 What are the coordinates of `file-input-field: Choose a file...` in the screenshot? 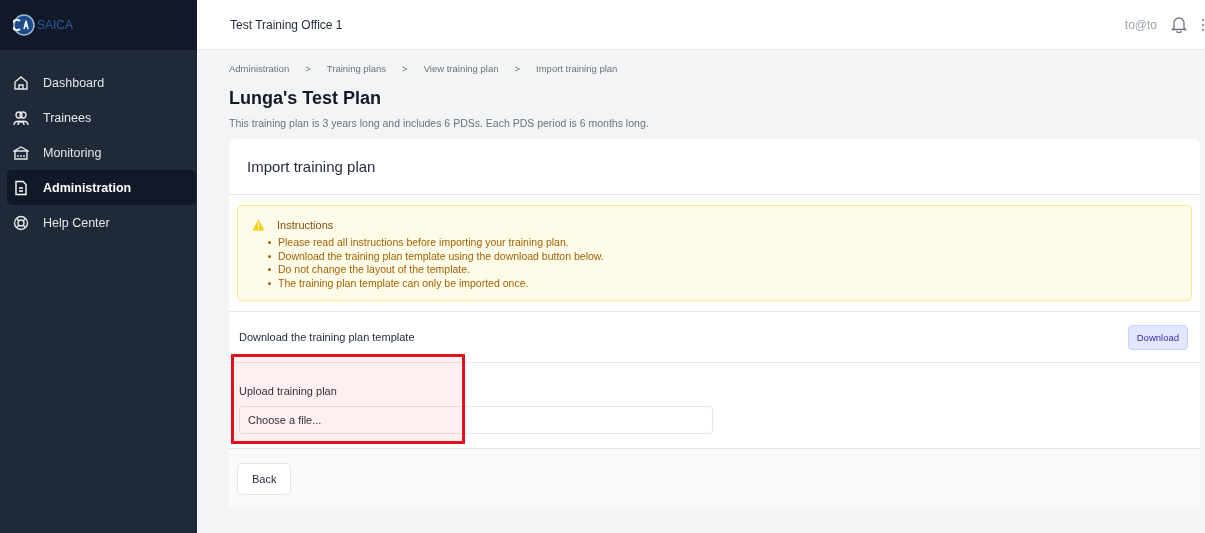 It's located at (476, 420).